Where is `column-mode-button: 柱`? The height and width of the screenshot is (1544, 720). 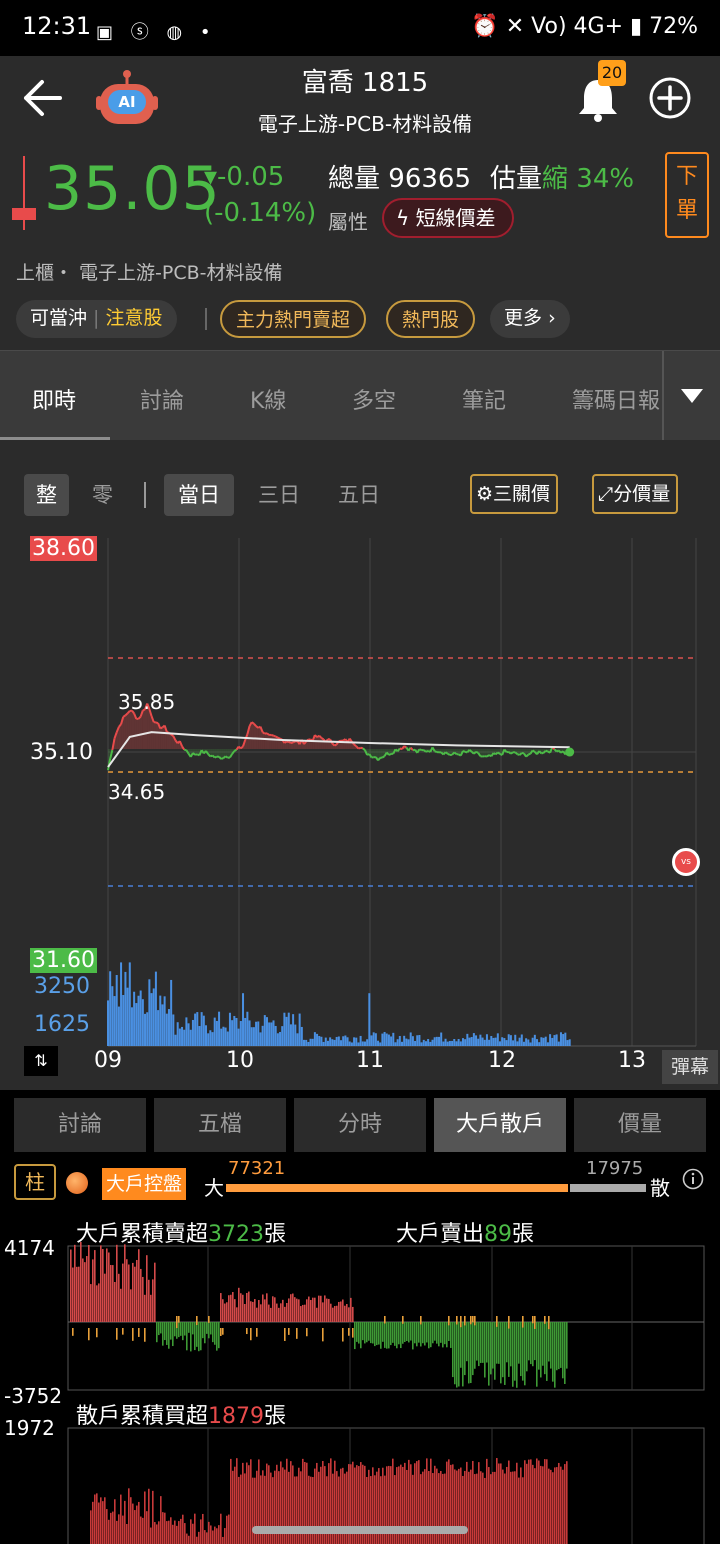 column-mode-button: 柱 is located at coordinates (35, 1182).